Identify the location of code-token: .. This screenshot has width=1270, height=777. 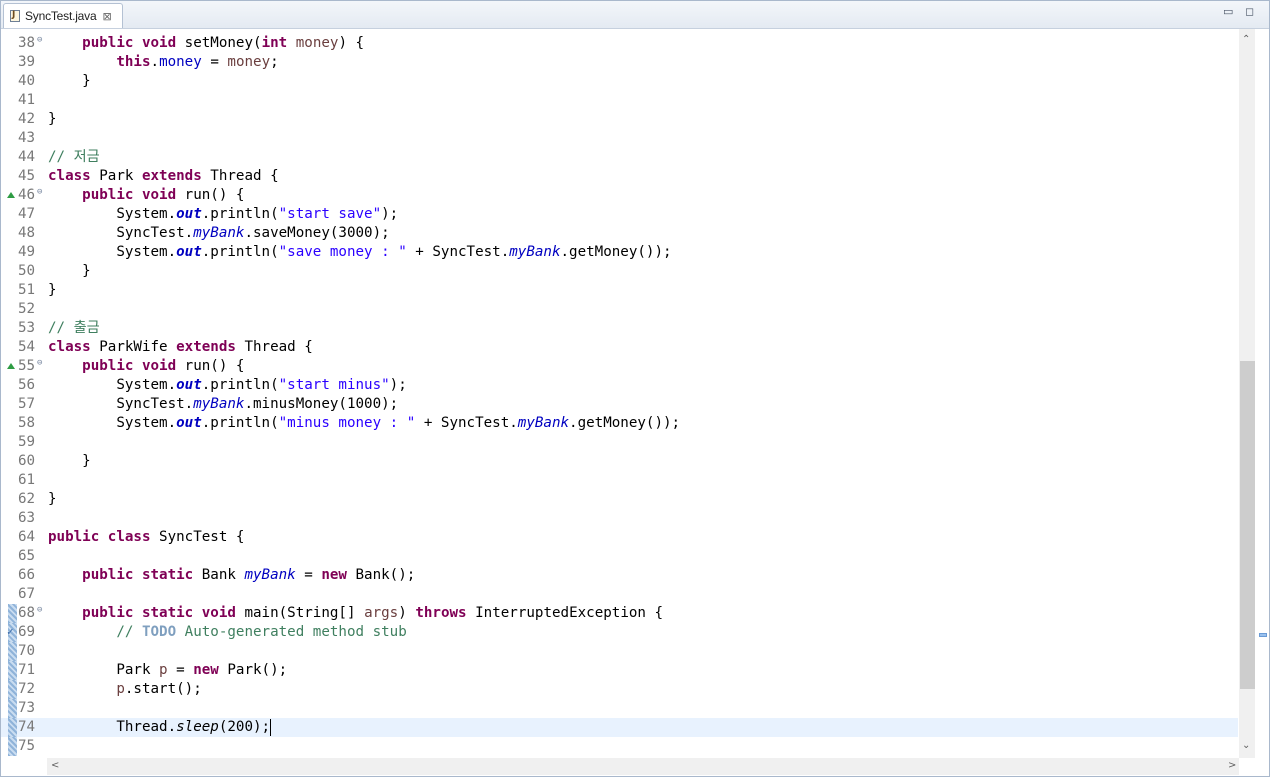
(155, 62).